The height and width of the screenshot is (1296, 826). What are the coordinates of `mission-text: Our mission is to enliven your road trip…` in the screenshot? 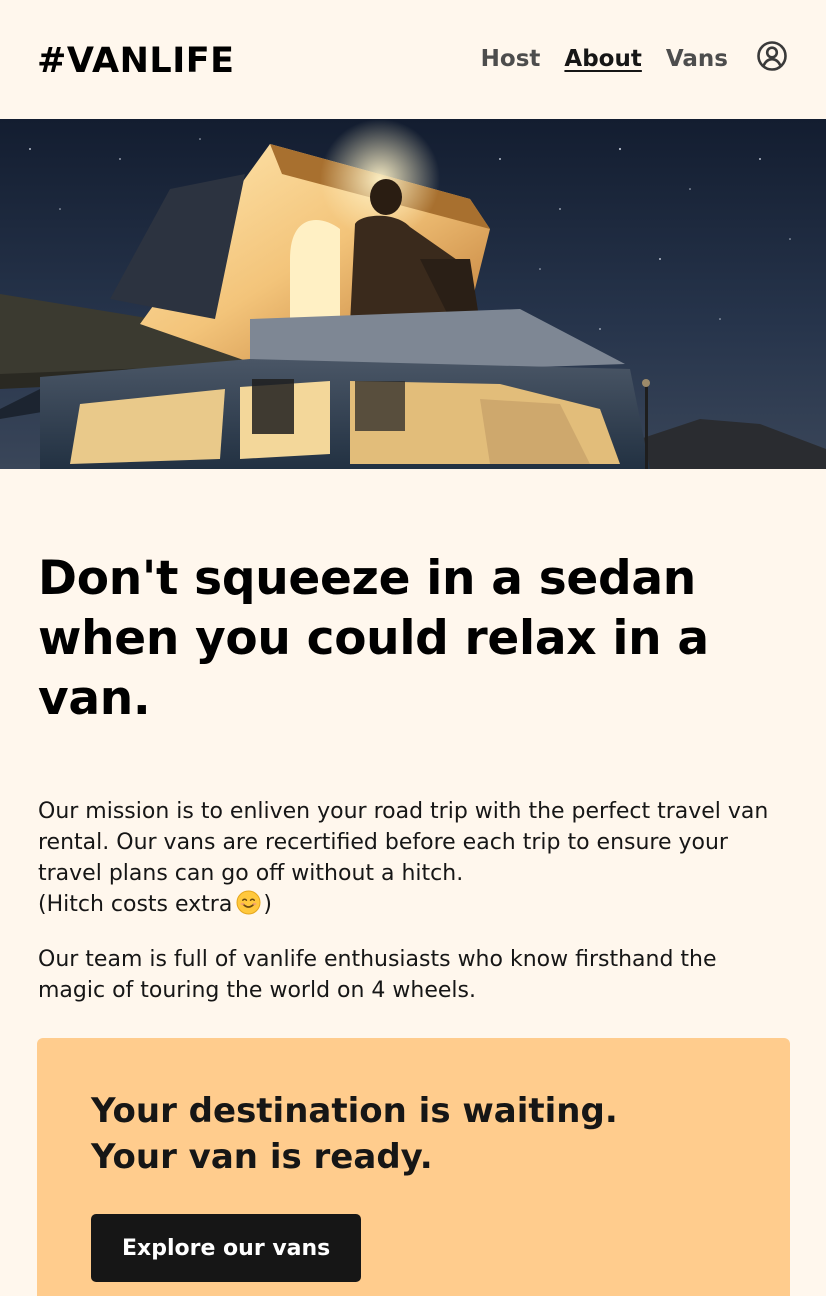 It's located at (403, 842).